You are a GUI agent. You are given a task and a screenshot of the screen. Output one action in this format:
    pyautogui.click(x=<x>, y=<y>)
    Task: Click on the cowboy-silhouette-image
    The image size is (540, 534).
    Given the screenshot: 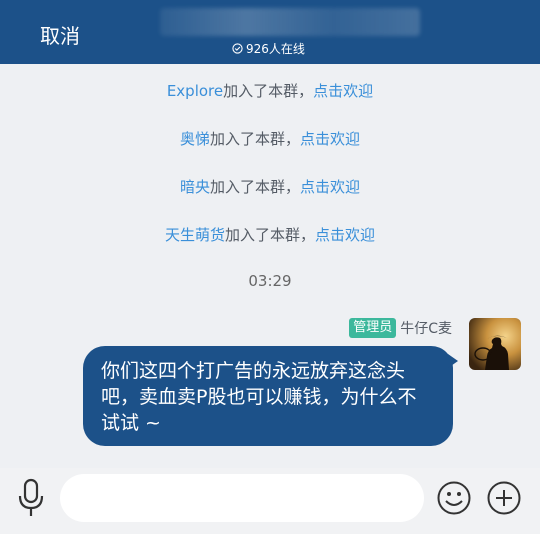 What is the action you would take?
    pyautogui.click(x=495, y=344)
    